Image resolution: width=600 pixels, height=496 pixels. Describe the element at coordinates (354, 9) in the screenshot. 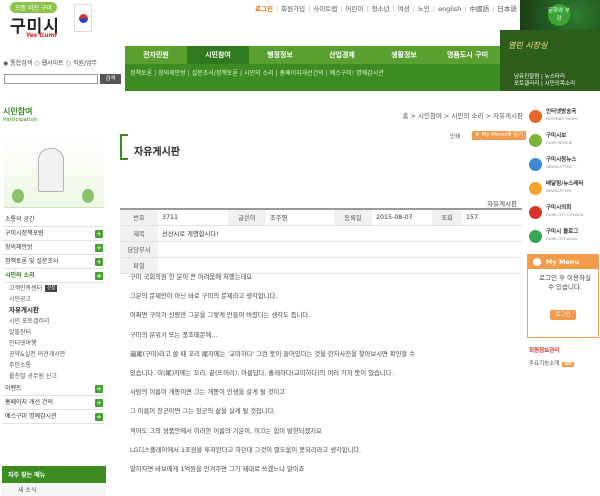

I see `top-link: 어린이` at that location.